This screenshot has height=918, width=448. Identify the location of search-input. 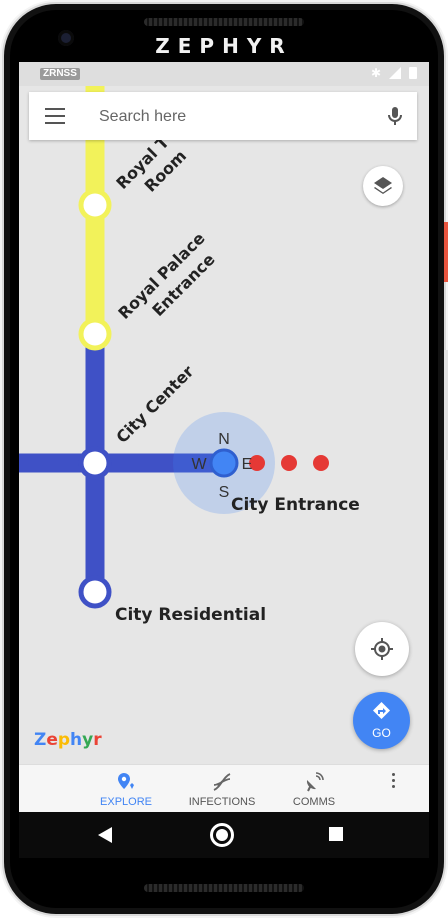
(224, 117).